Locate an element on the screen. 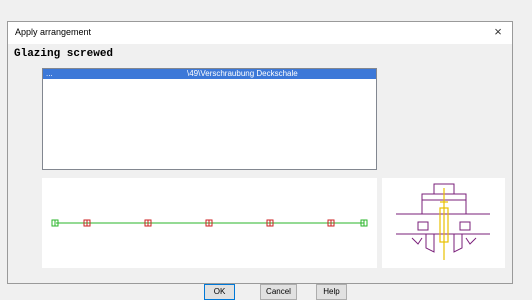 The image size is (532, 300). list-item-column-2: \49\Verschraubung Deckschale is located at coordinates (242, 73).